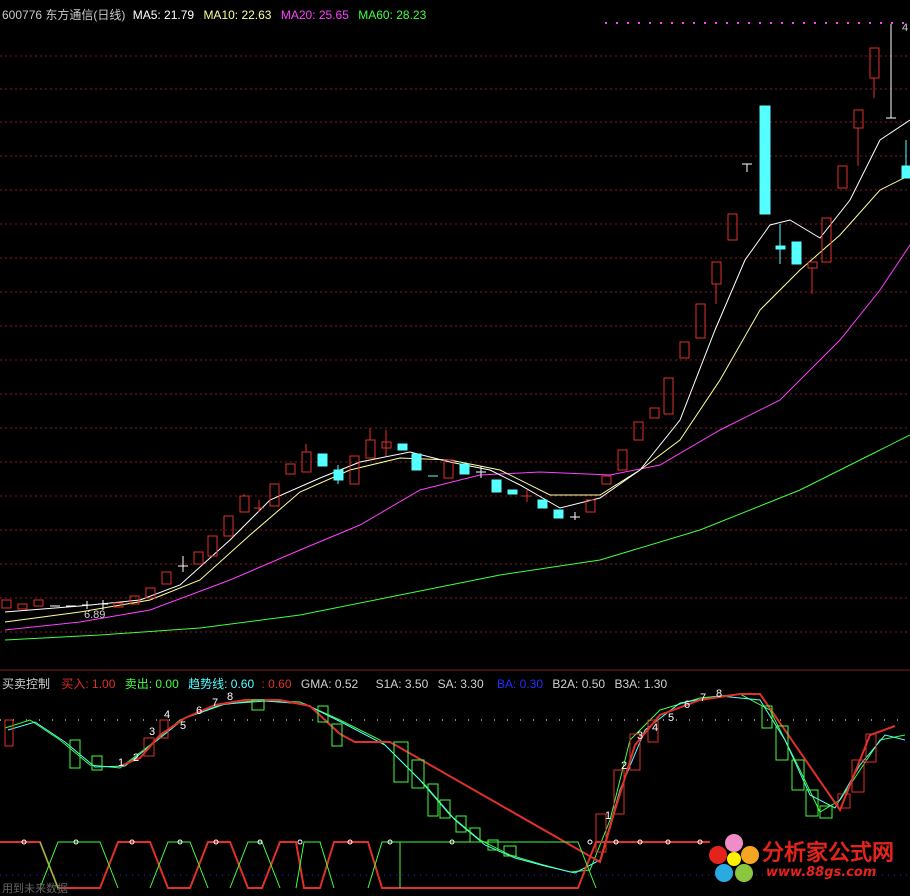 Image resolution: width=910 pixels, height=896 pixels. I want to click on ba-value: BA: 0.30, so click(520, 684).